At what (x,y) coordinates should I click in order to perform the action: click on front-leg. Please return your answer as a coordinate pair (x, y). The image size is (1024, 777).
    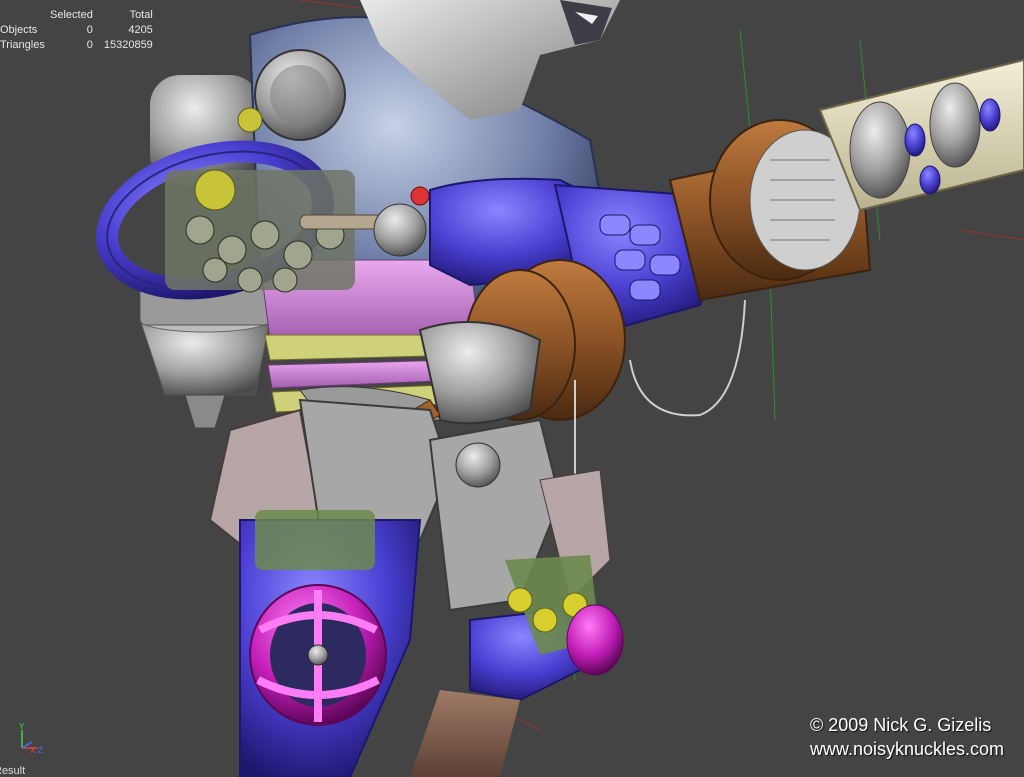
    Looking at the image, I should click on (330, 643).